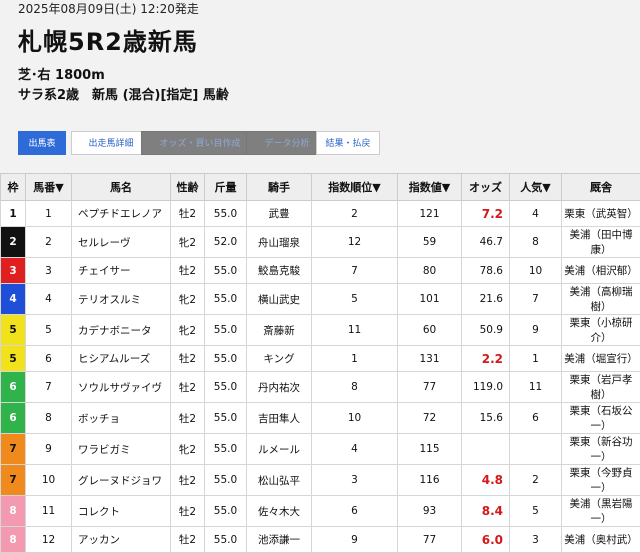 The image size is (640, 553). What do you see at coordinates (320, 299) in the screenshot?
I see `table-row: 44テリオスルミ牝255.0横山武史510121.67美浦（高柳瑞樹）` at bounding box center [320, 299].